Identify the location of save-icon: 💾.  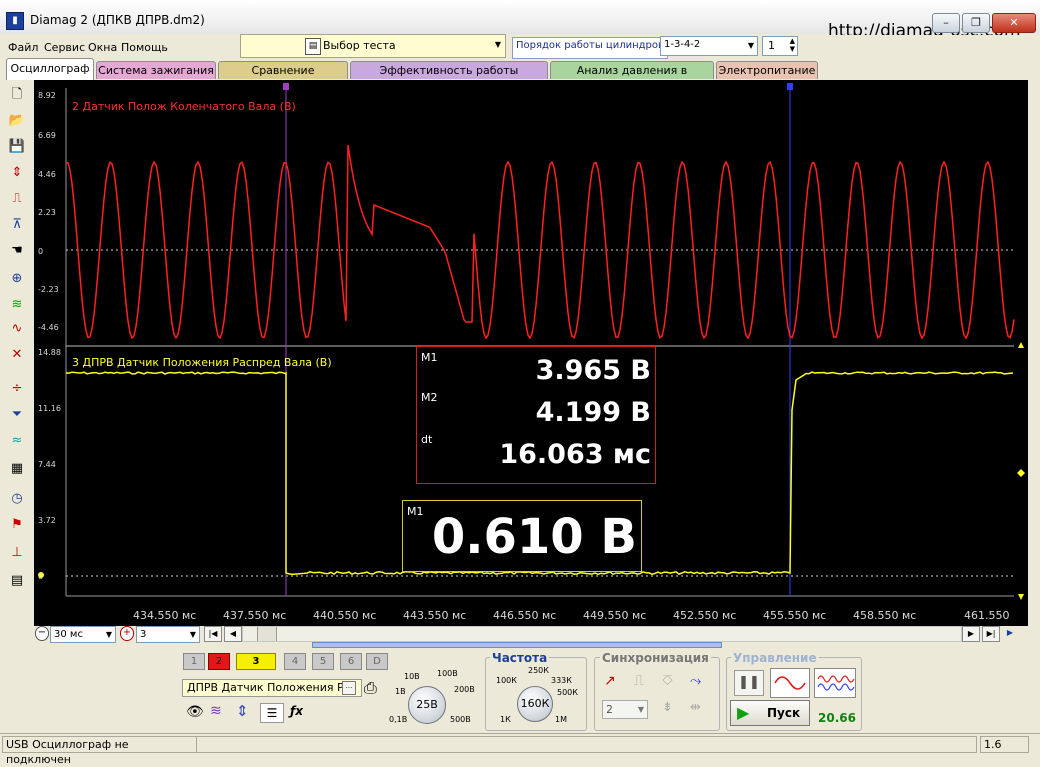
(17, 147).